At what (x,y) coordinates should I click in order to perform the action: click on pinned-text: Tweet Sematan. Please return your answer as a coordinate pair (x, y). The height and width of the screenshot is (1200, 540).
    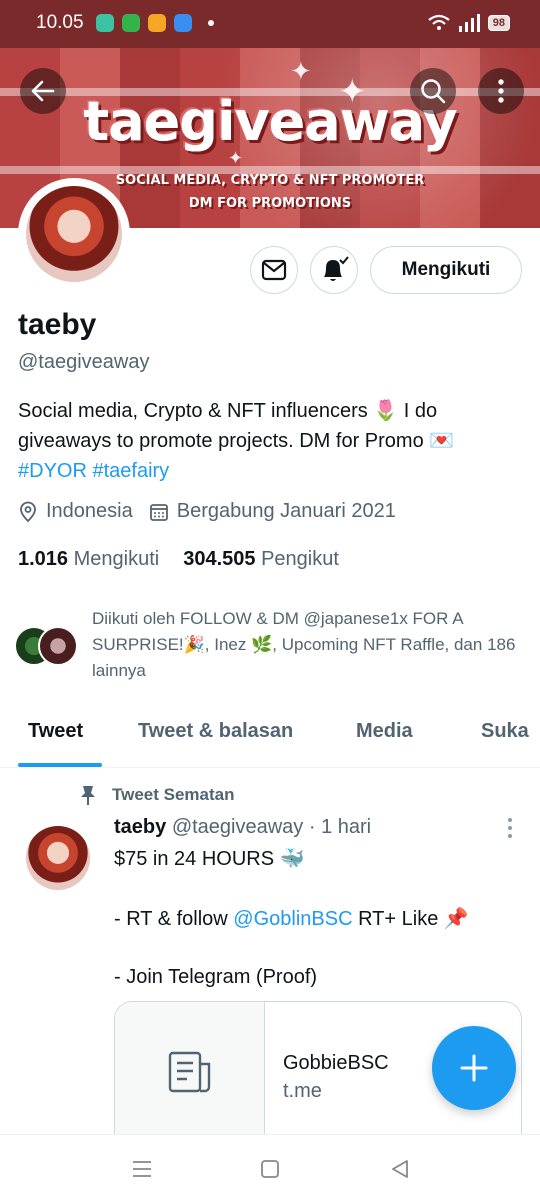
    Looking at the image, I should click on (173, 794).